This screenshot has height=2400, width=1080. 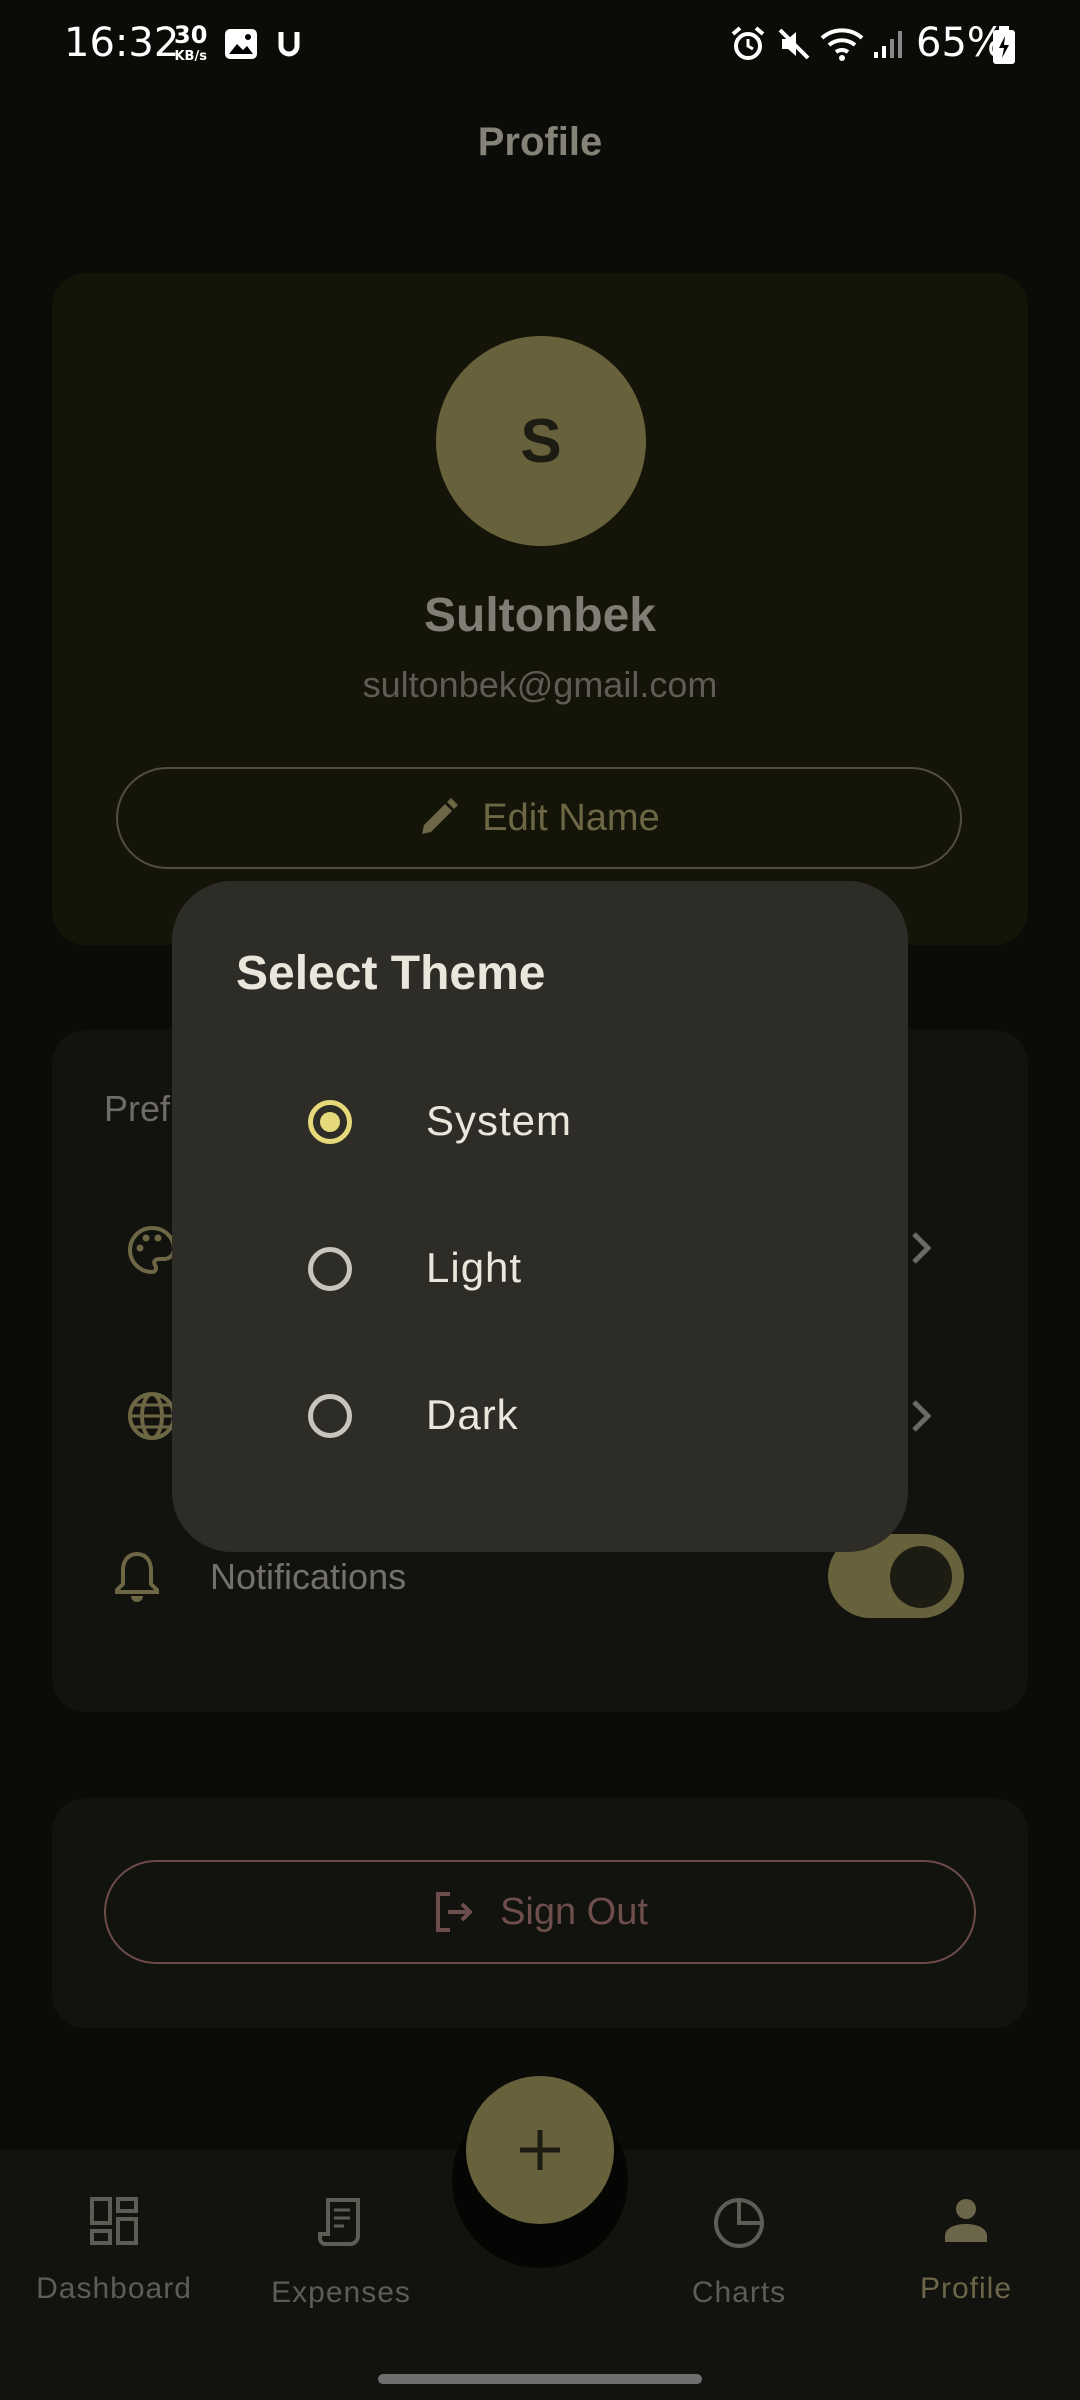 I want to click on plus-icon, so click(x=540, y=2150).